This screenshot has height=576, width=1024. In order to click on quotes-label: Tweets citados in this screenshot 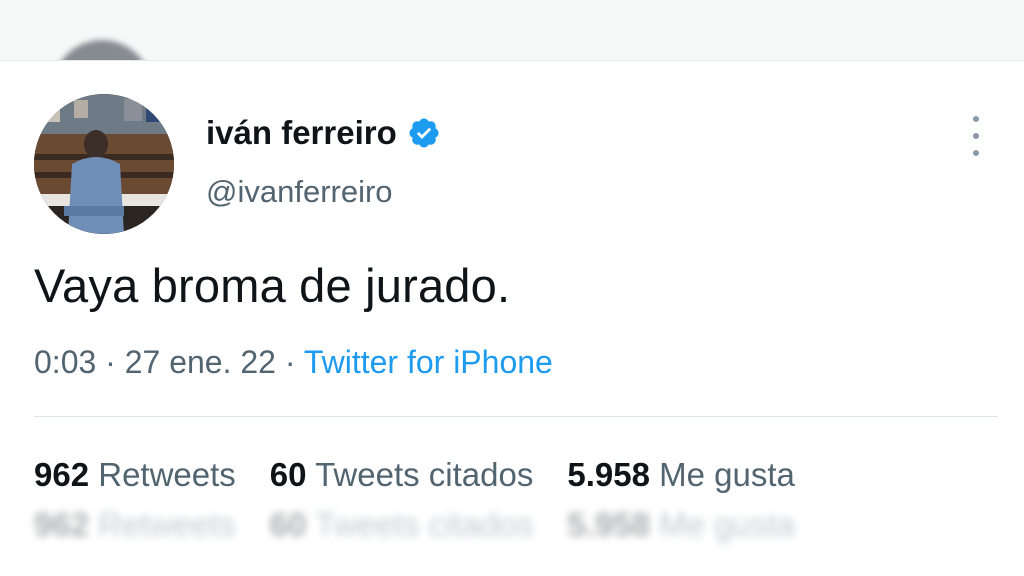, I will do `click(424, 474)`.